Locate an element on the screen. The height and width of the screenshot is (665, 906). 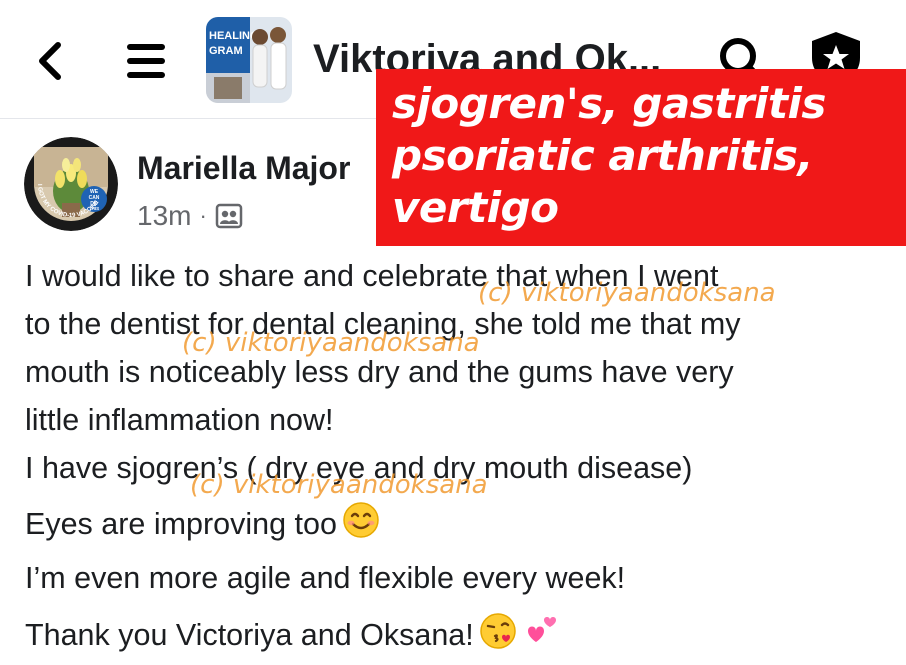
overlay-line-3: vertigo is located at coordinates (475, 207).